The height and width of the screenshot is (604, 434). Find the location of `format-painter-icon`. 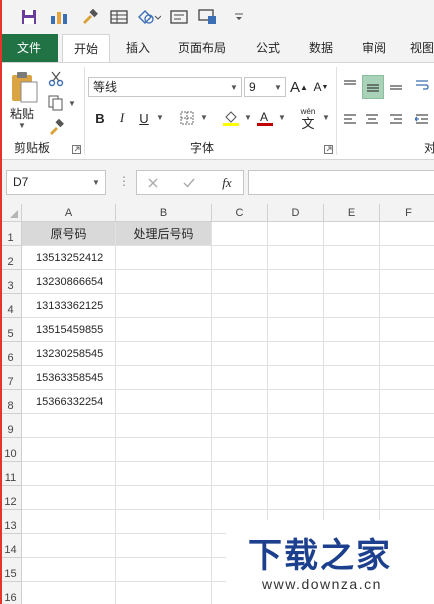

format-painter-icon is located at coordinates (89, 17).